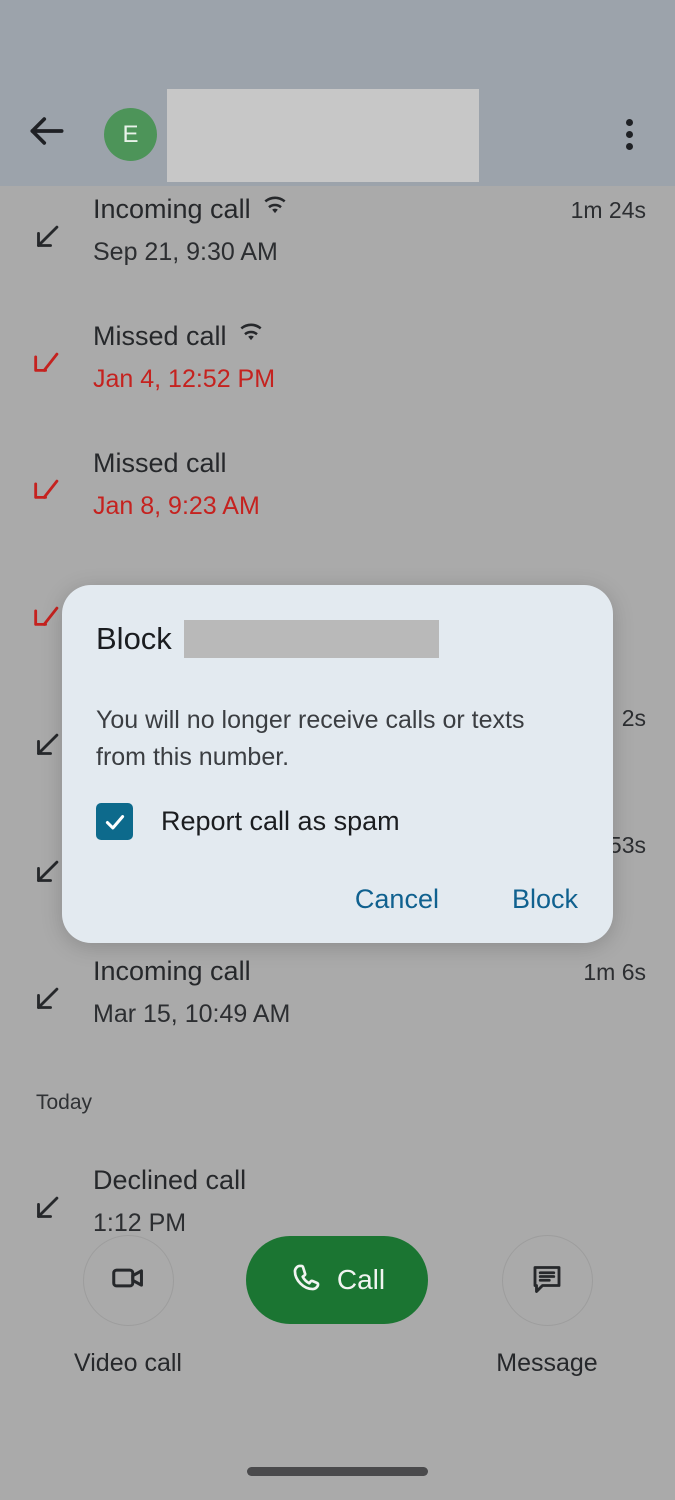 This screenshot has width=675, height=1500. I want to click on chat-bubble-icon, so click(547, 1280).